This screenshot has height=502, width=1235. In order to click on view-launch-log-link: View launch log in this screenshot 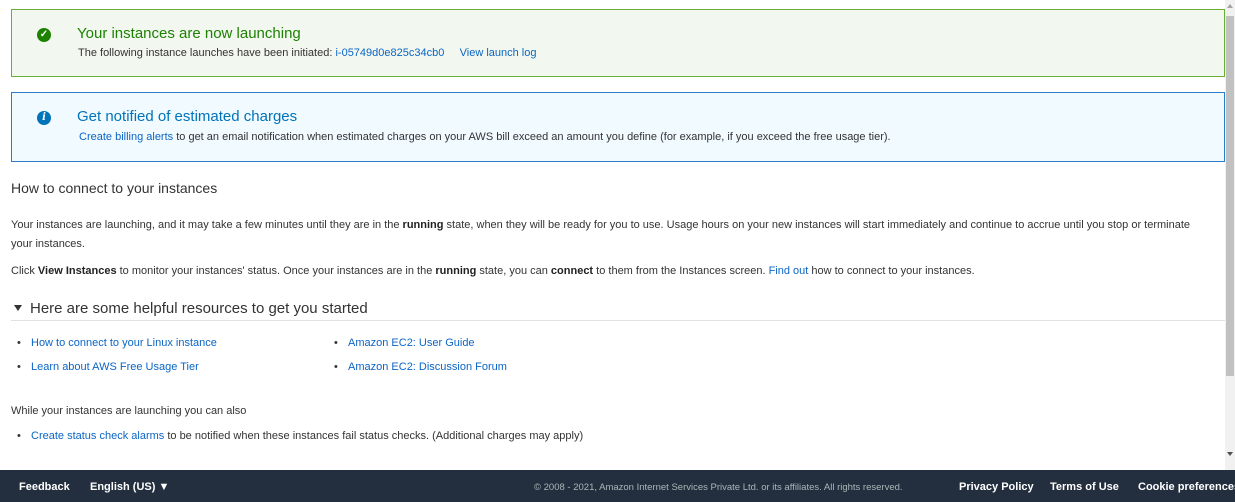, I will do `click(498, 53)`.